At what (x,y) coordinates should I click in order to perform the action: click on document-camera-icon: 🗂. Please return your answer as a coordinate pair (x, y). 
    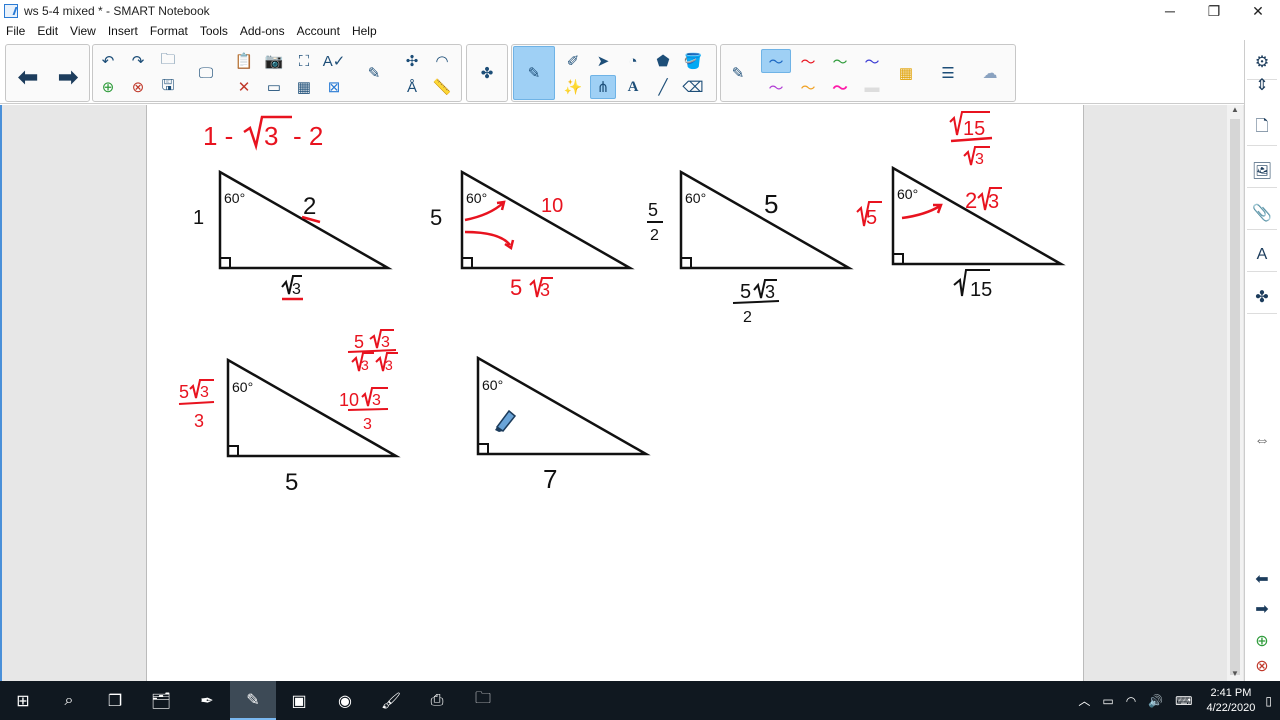
    Looking at the image, I should click on (161, 701).